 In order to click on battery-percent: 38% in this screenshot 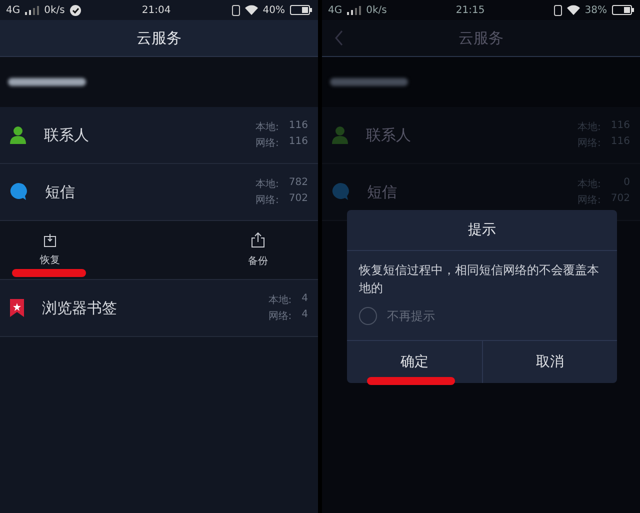, I will do `click(596, 10)`.